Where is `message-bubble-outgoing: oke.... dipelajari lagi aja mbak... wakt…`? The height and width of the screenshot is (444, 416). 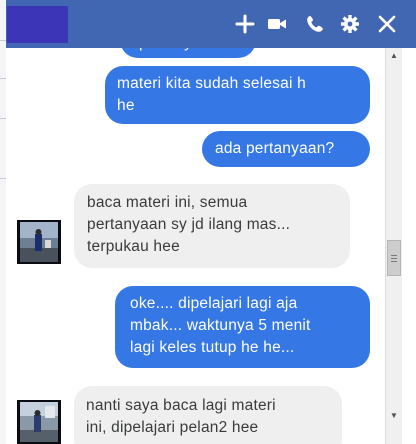 message-bubble-outgoing: oke.... dipelajari lagi aja mbak... wakt… is located at coordinates (242, 327).